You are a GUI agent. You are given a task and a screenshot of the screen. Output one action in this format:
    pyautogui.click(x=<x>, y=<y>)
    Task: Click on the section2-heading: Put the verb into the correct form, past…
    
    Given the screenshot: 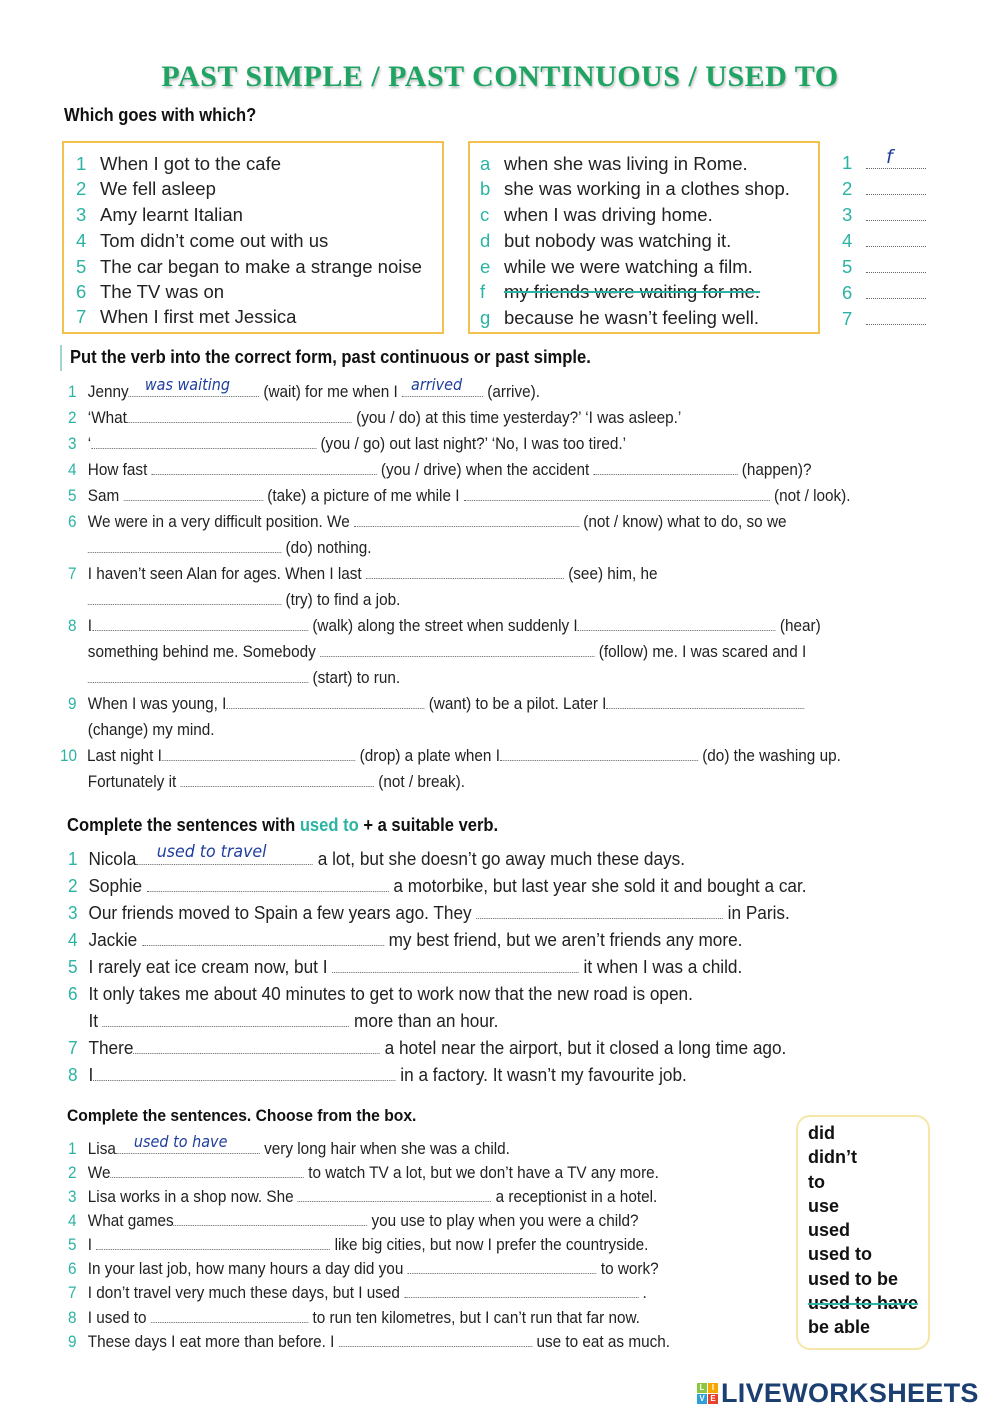 What is the action you would take?
    pyautogui.click(x=330, y=357)
    